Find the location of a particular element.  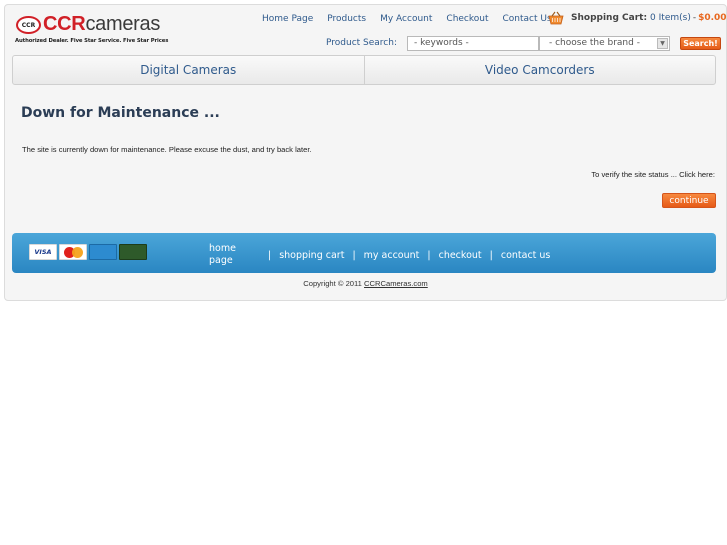

footer-link-checkout: checkout is located at coordinates (460, 255).